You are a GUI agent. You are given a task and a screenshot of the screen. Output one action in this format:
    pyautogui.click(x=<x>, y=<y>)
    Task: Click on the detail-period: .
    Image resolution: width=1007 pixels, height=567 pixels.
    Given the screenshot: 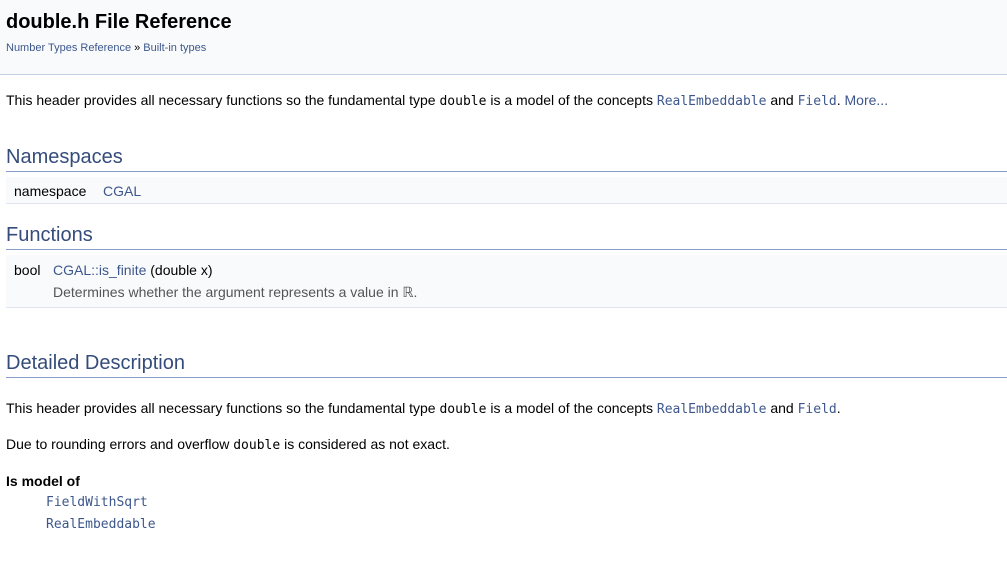 What is the action you would take?
    pyautogui.click(x=838, y=408)
    